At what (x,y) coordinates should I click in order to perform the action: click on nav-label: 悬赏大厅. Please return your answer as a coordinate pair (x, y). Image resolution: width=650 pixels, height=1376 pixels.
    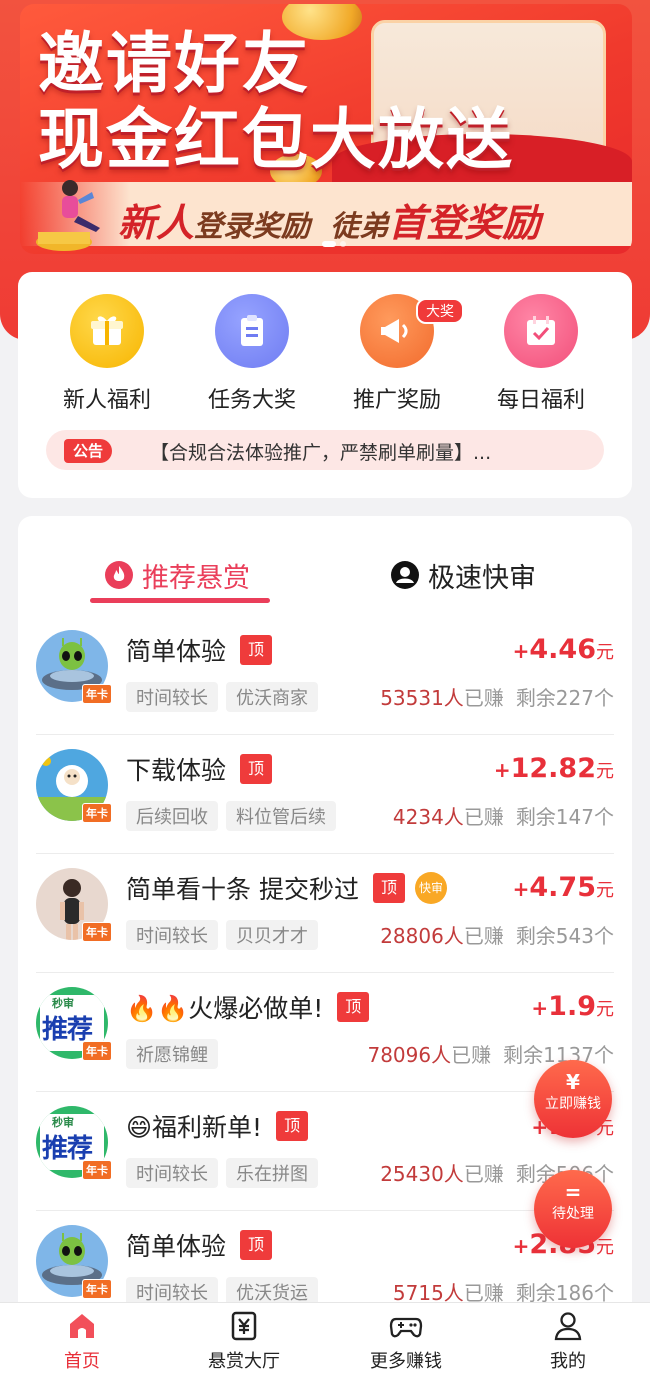
    Looking at the image, I should click on (244, 1361).